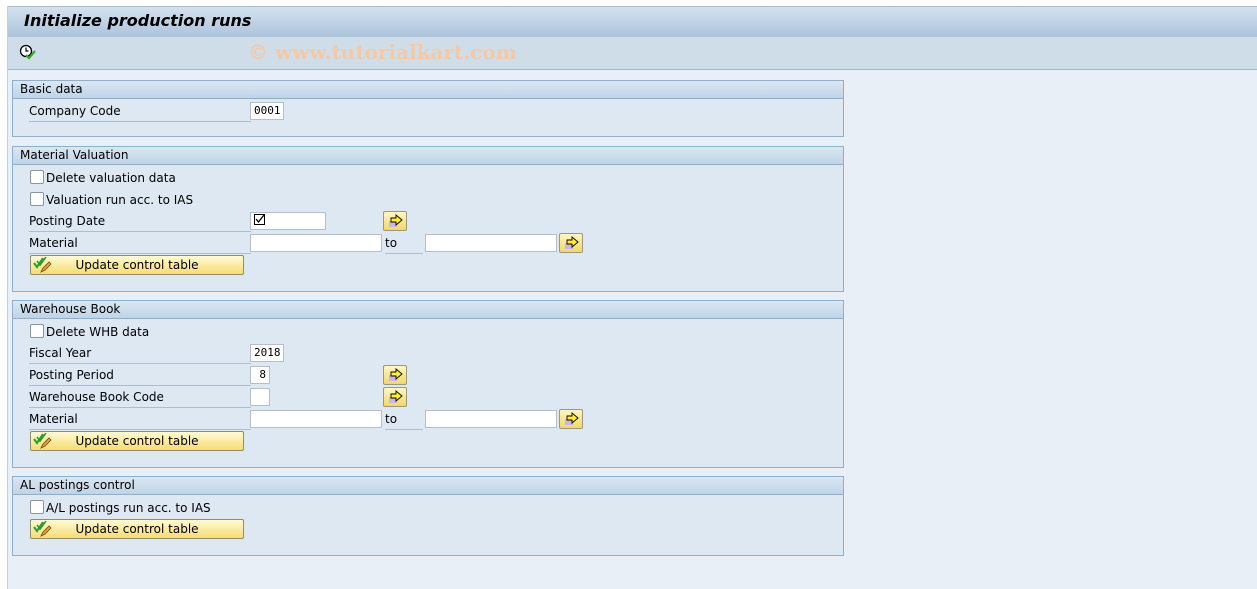 The height and width of the screenshot is (589, 1257). Describe the element at coordinates (428, 156) in the screenshot. I see `group-title: Material Valuation` at that location.